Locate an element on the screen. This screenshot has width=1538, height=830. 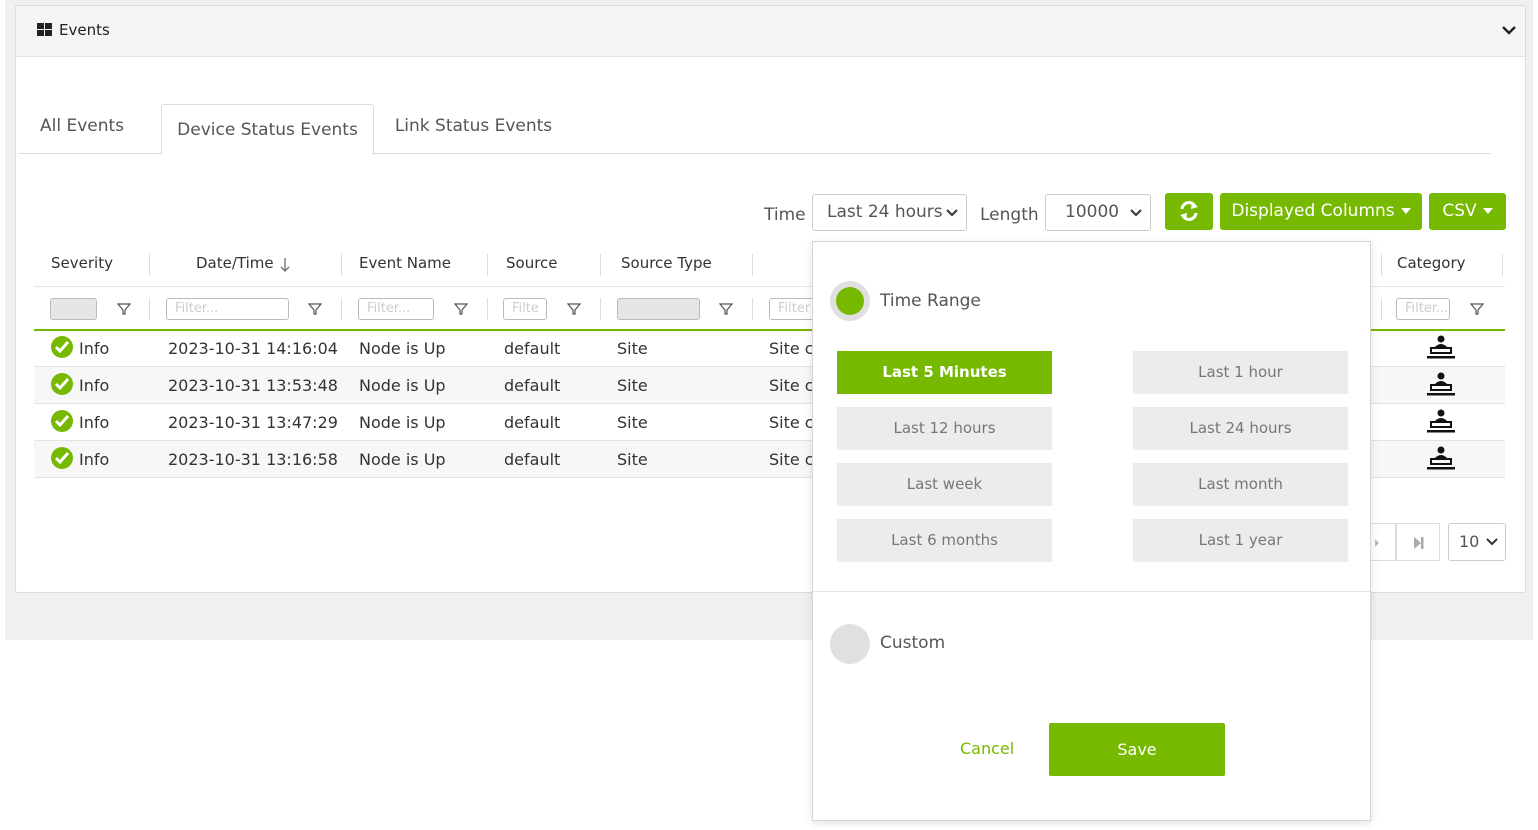
source-filter: Filte is located at coordinates (525, 309).